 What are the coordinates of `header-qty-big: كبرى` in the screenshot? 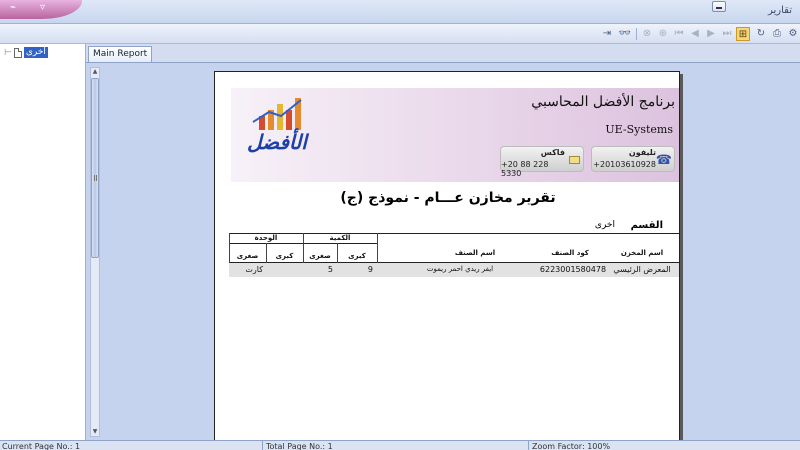 It's located at (357, 256).